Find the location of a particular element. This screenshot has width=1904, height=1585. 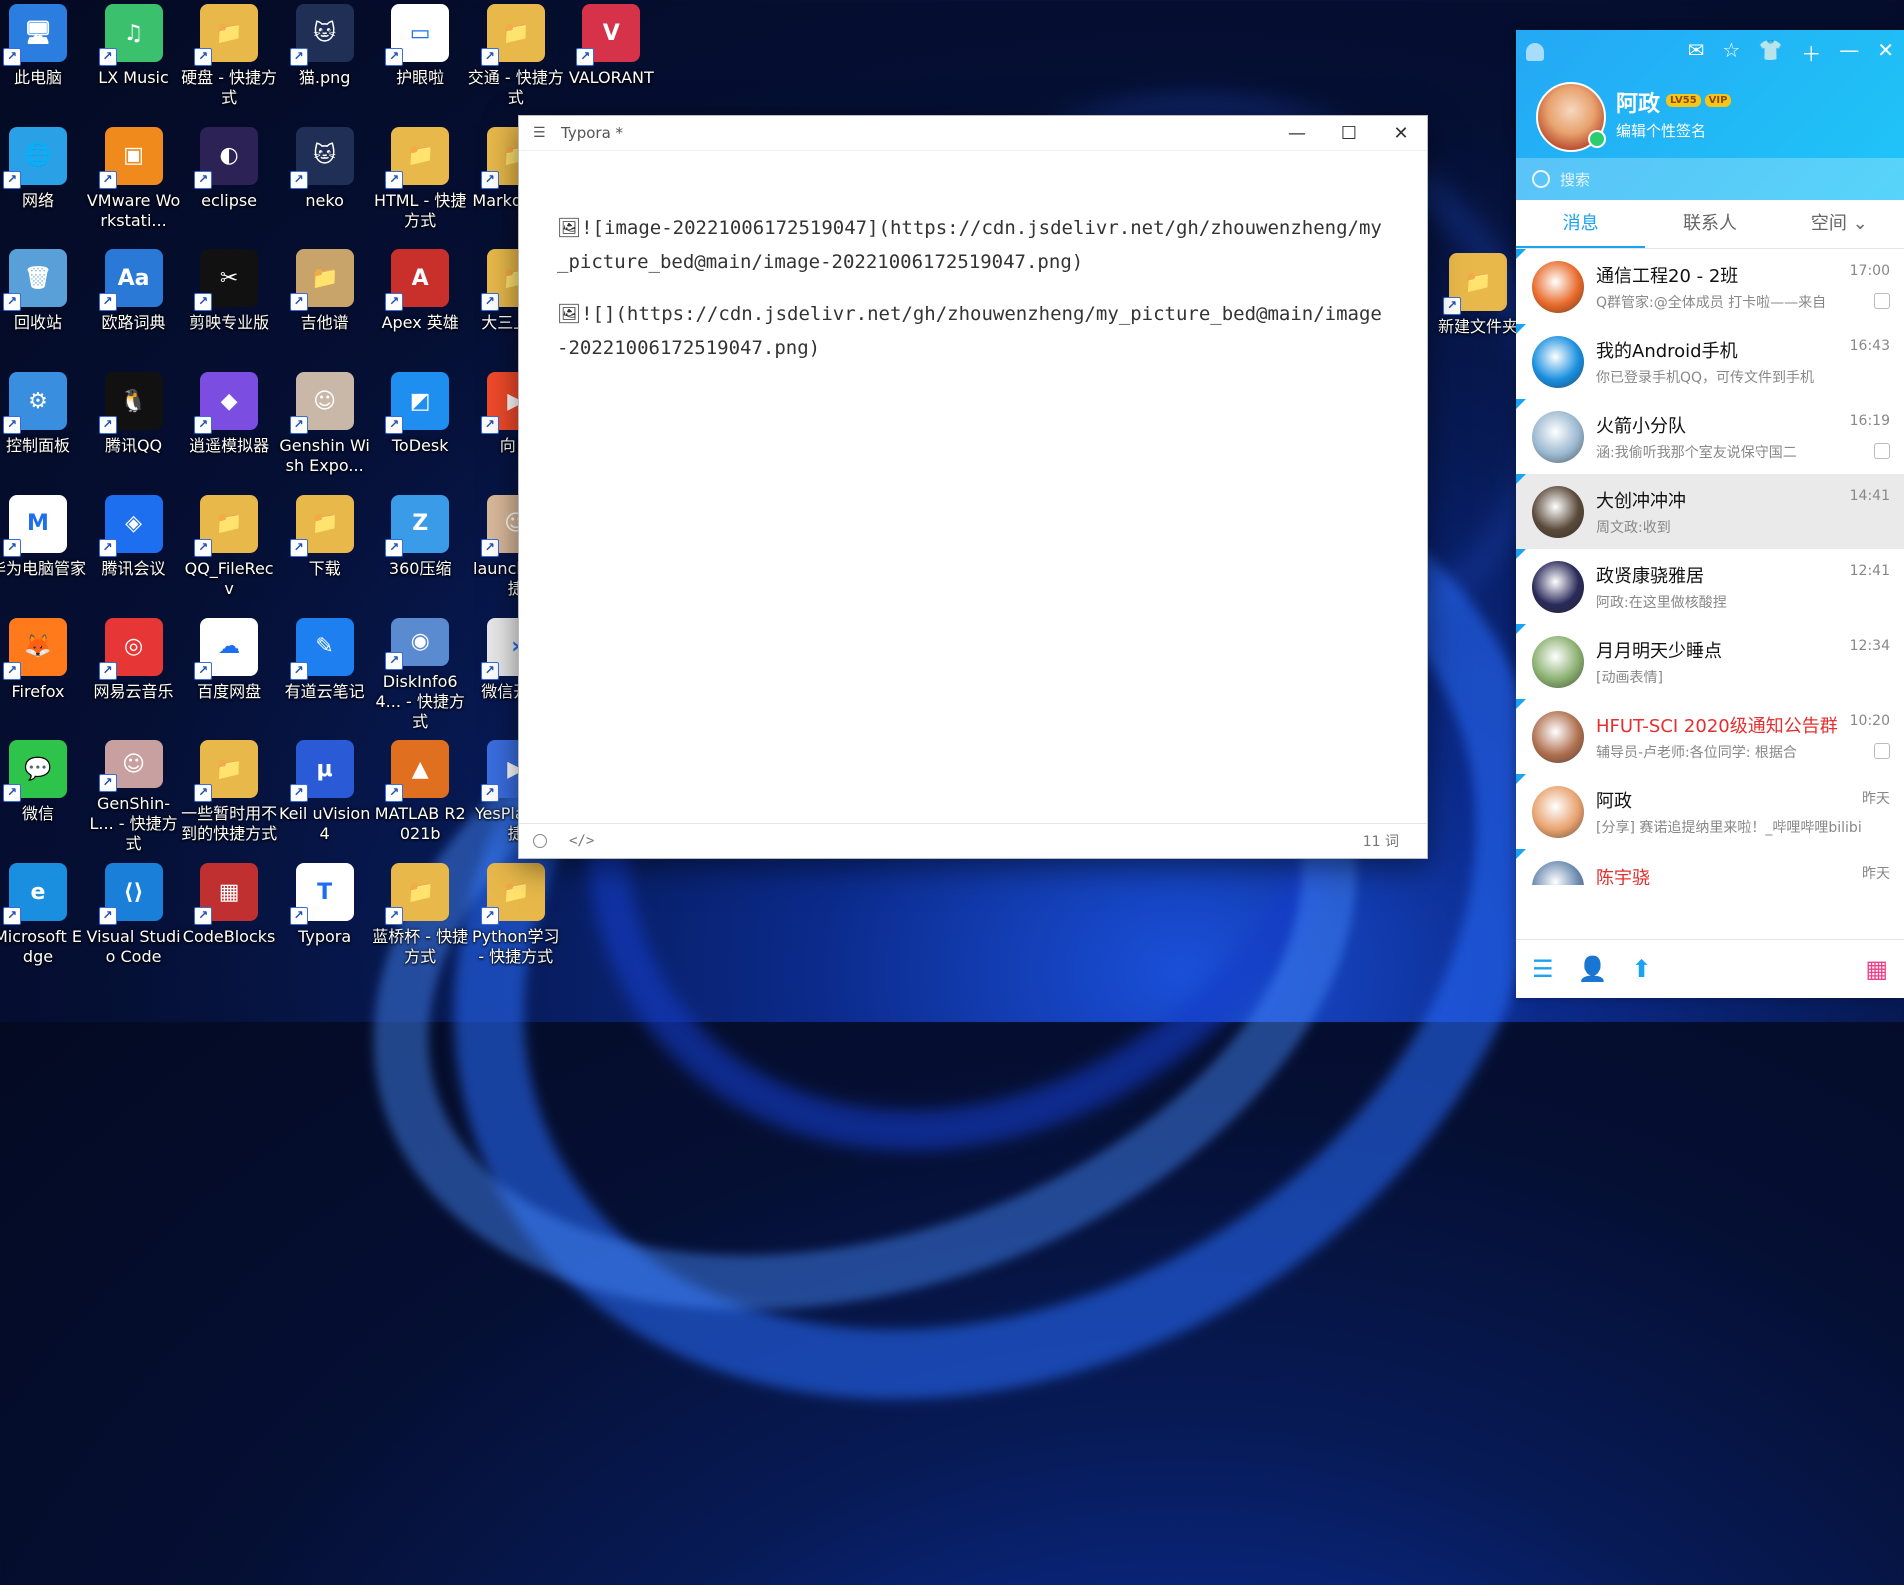

desktop-icon: 🐧 ↗ 腾讯QQ is located at coordinates (134, 425).